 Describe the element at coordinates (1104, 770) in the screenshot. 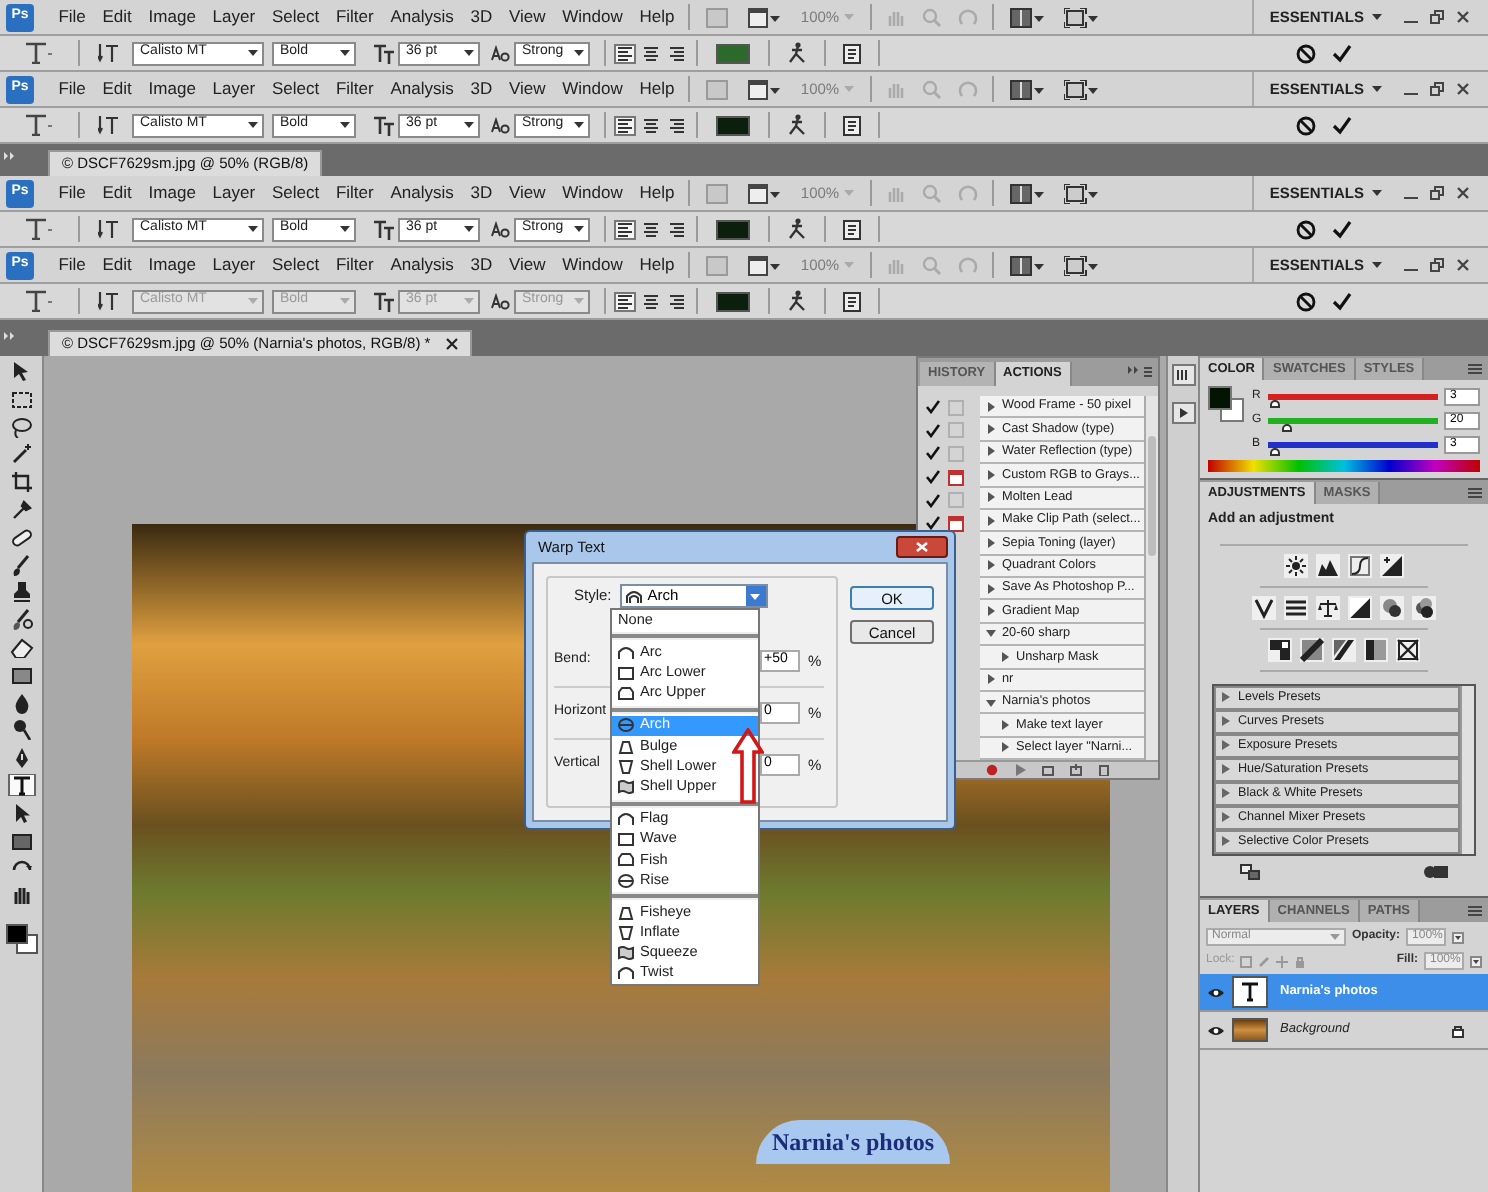

I see `delete-icon` at that location.